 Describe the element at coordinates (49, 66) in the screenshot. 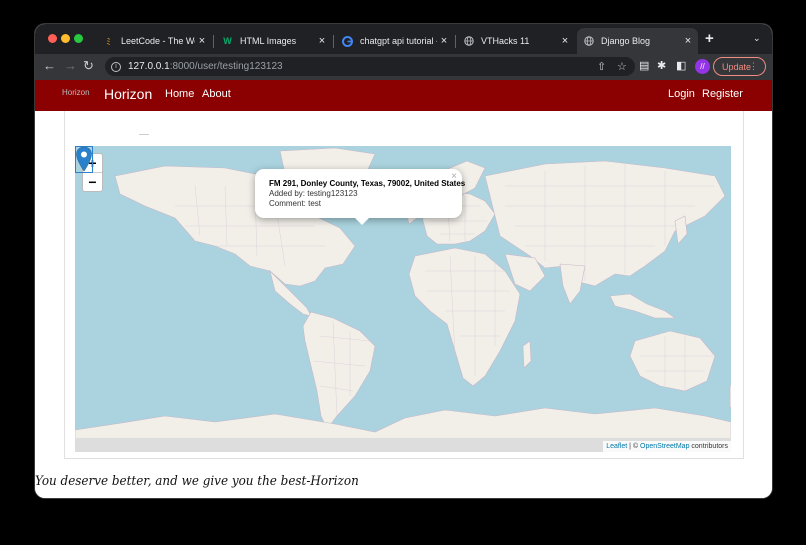

I see `back-icon: ←` at that location.